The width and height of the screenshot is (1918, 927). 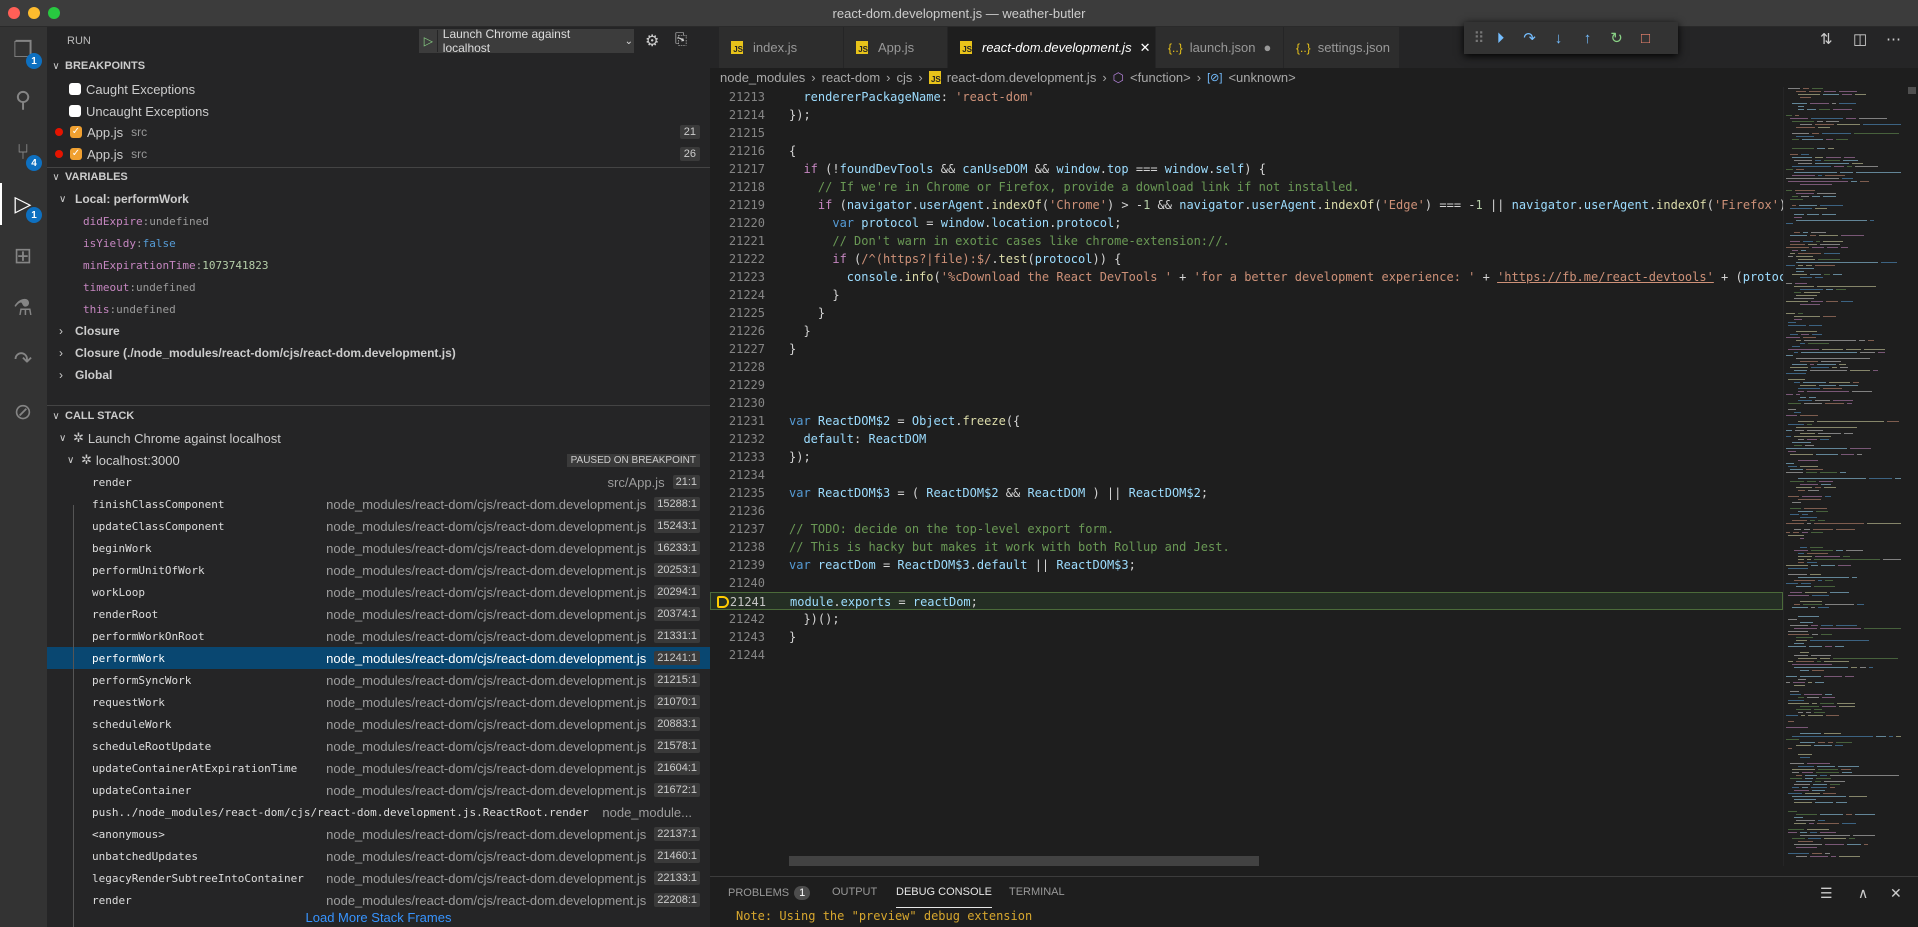 What do you see at coordinates (1912, 467) in the screenshot?
I see `vertical-scrollbar` at bounding box center [1912, 467].